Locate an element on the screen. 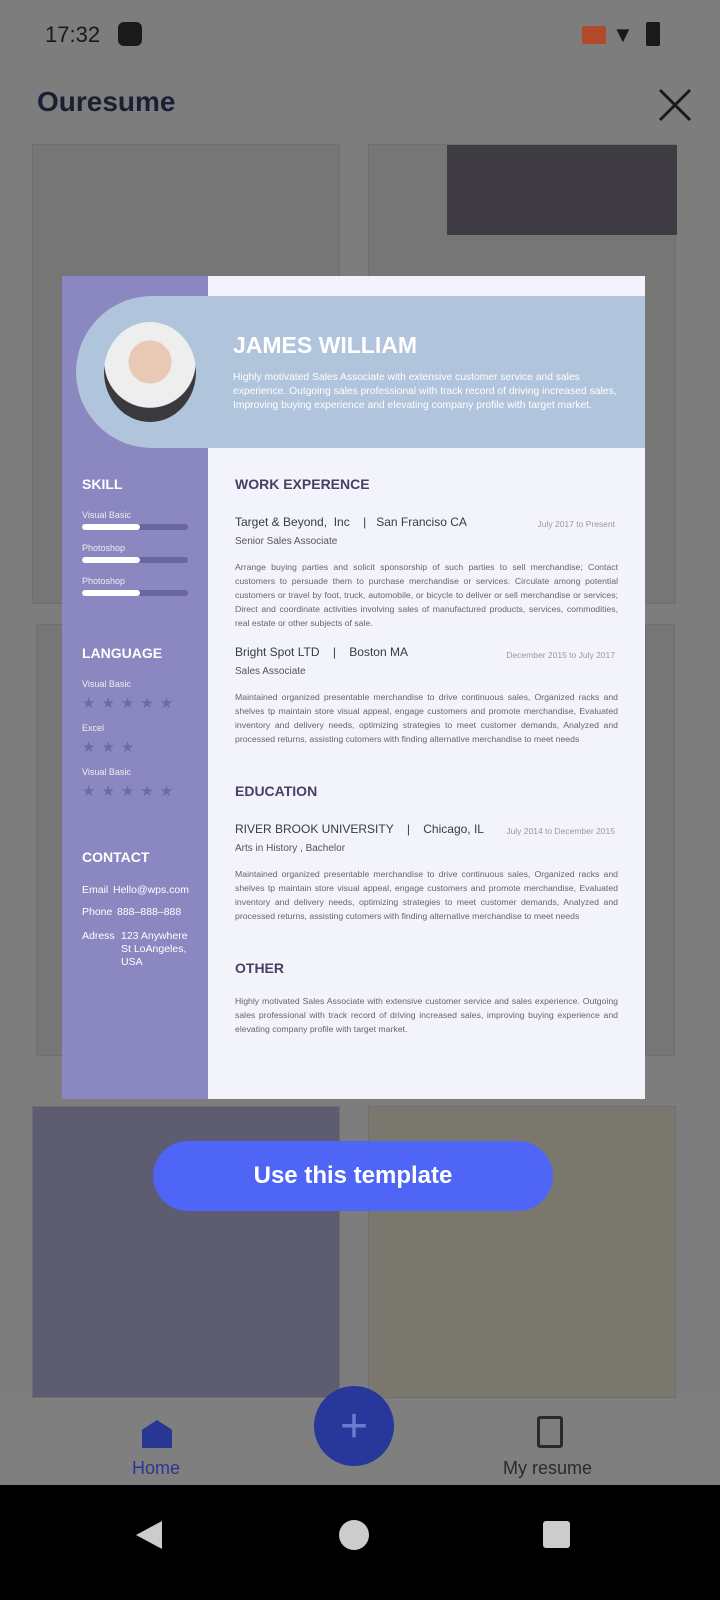 This screenshot has width=720, height=1600. resume-name: JAMES WILLIAM is located at coordinates (325, 345).